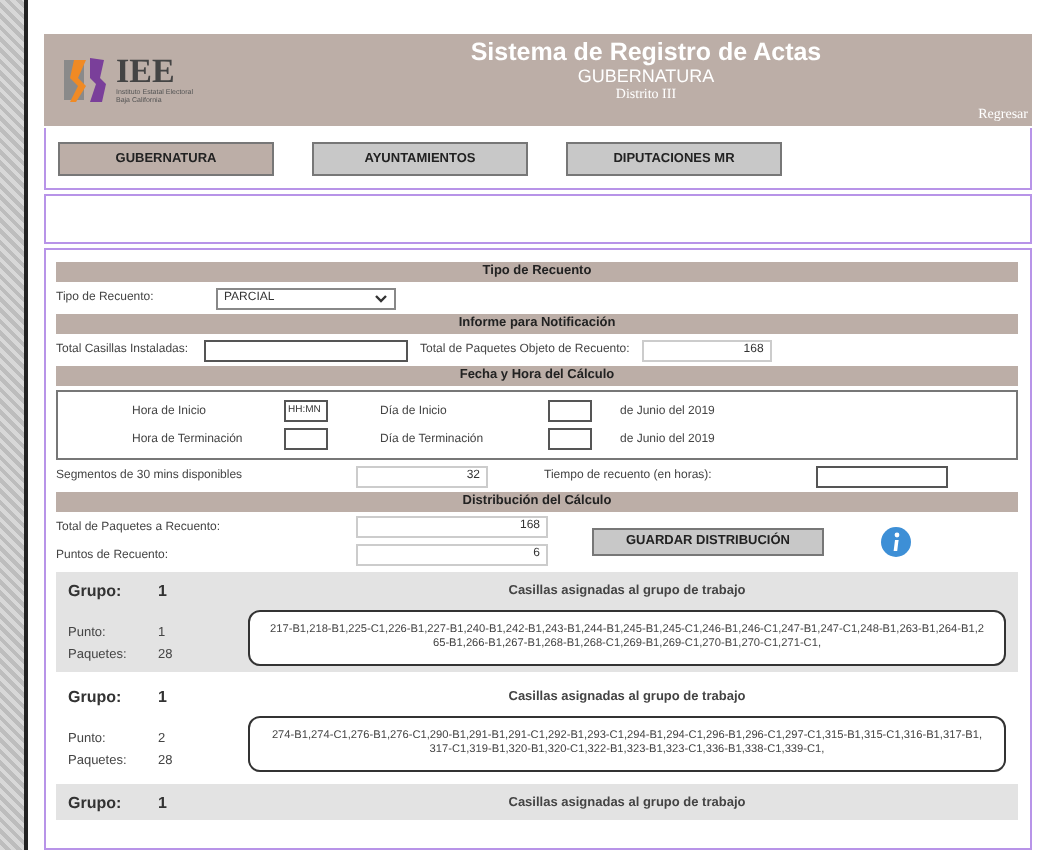 The width and height of the screenshot is (1044, 850). I want to click on time-input, so click(306, 439).